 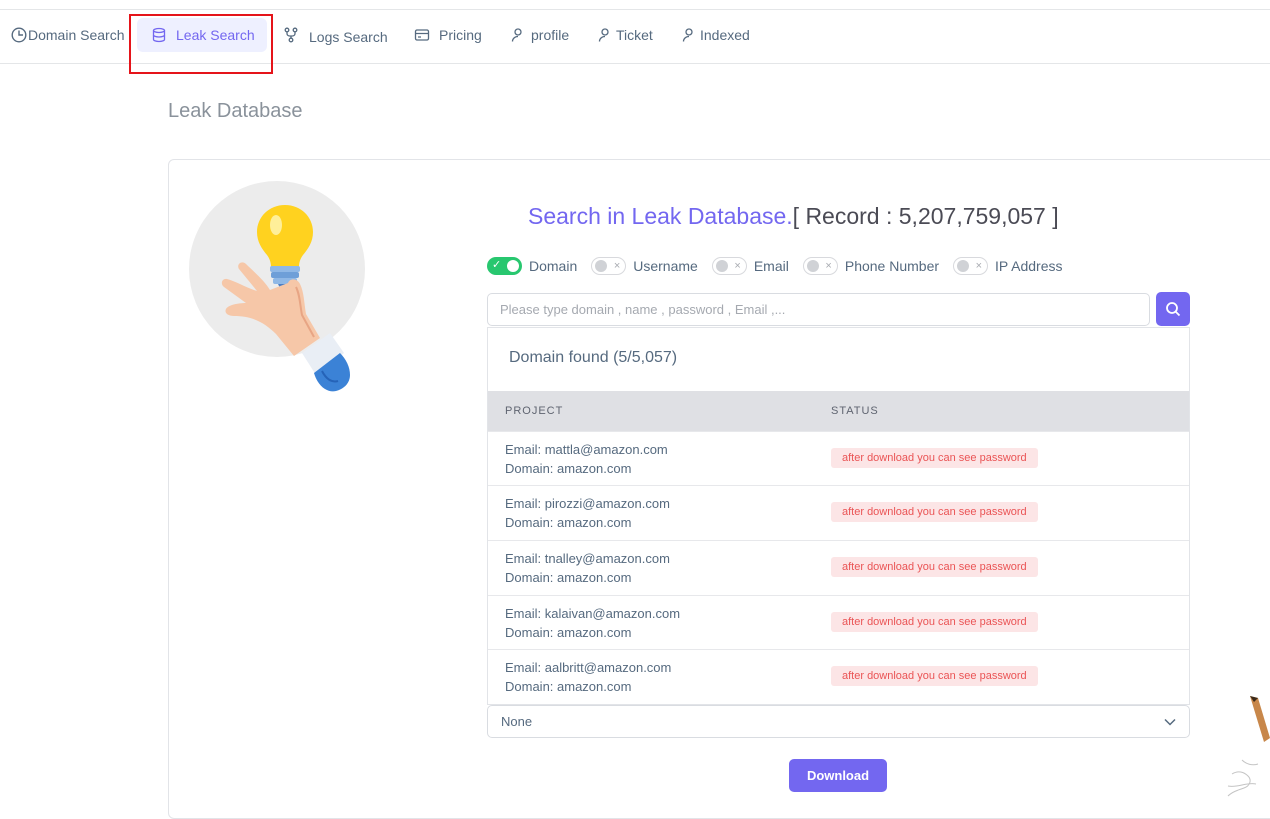 I want to click on nav-label: Domain Search, so click(x=76, y=35).